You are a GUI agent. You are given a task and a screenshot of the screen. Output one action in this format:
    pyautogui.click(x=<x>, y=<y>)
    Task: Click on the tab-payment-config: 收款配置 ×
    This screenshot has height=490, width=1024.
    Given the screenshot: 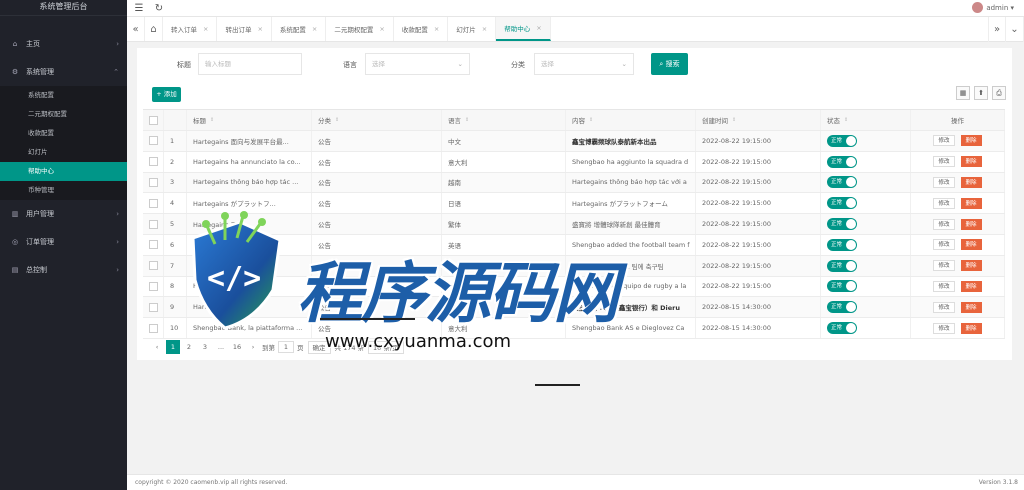 What is the action you would take?
    pyautogui.click(x=421, y=29)
    